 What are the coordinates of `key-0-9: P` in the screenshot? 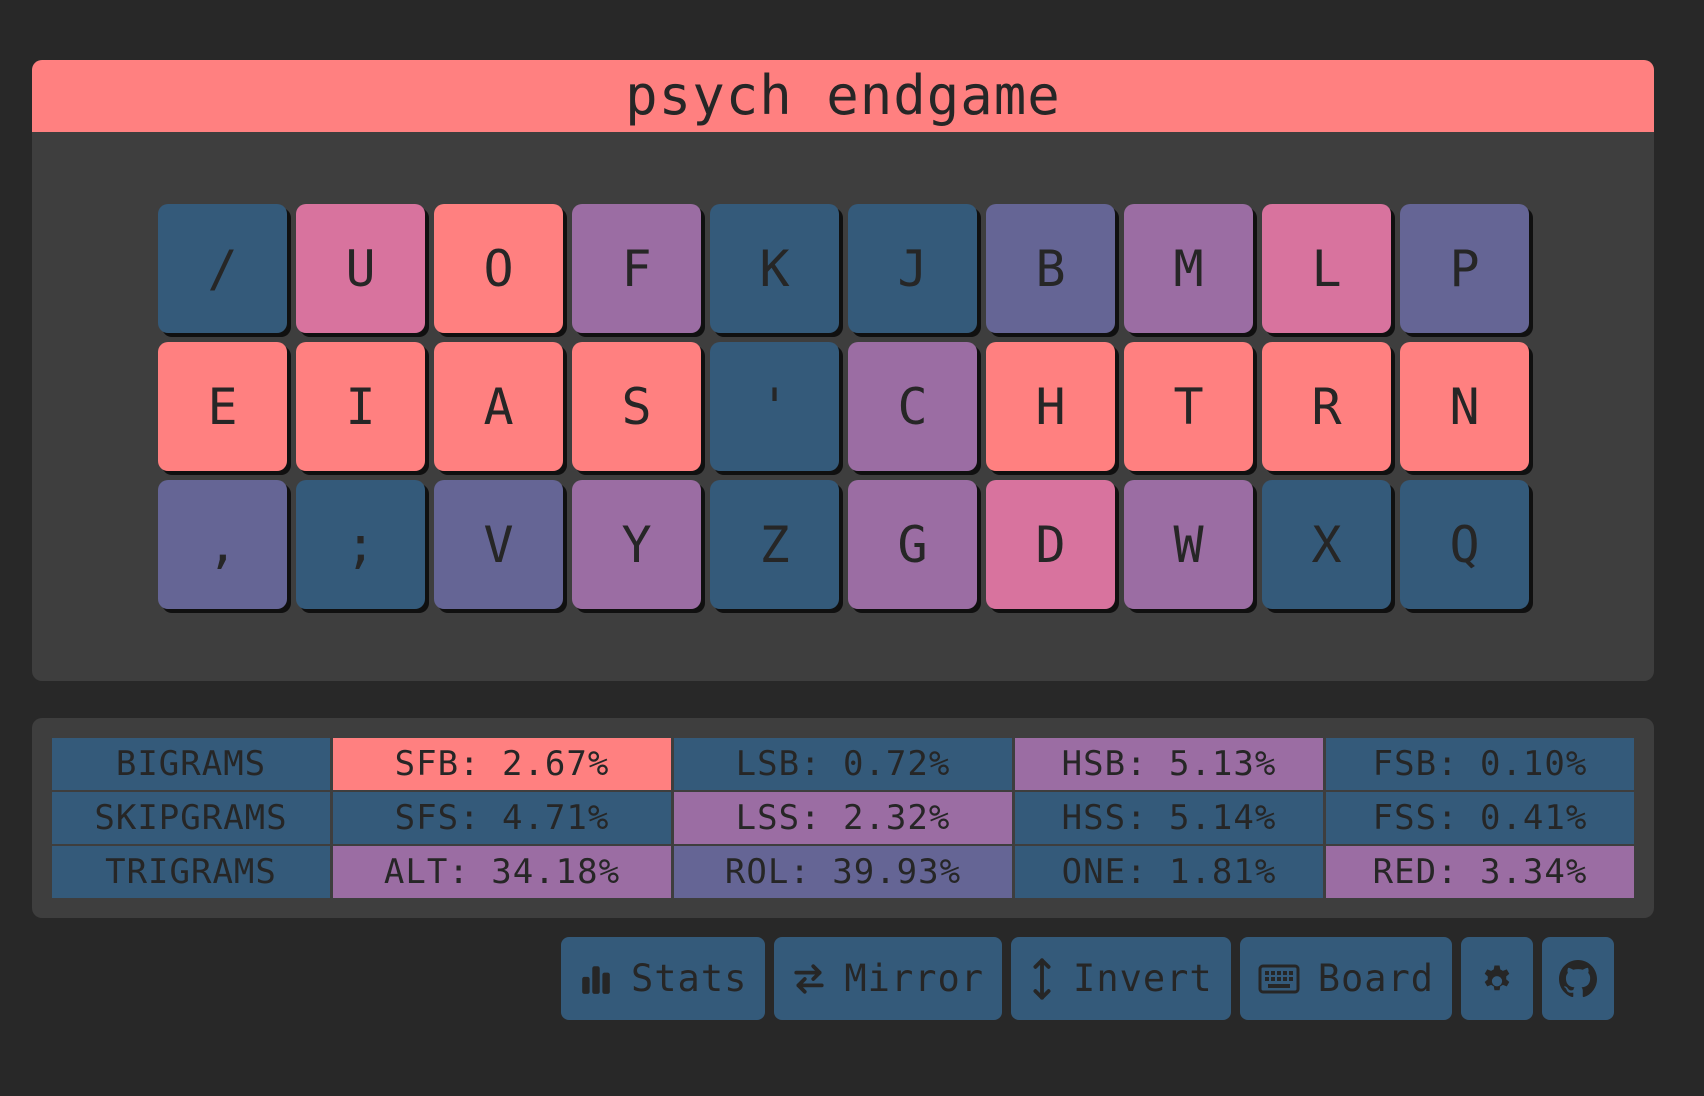 It's located at (1464, 268).